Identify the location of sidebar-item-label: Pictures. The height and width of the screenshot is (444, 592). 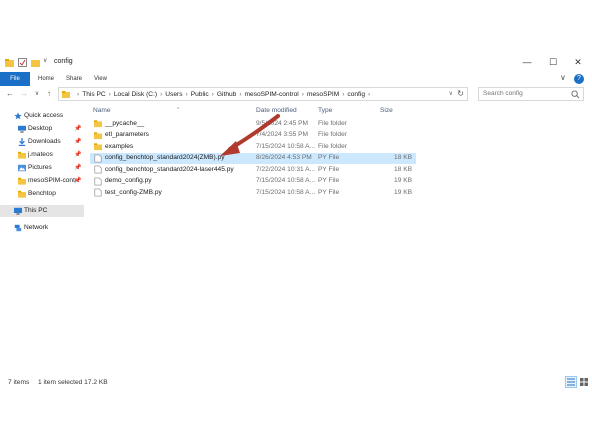
(40, 167).